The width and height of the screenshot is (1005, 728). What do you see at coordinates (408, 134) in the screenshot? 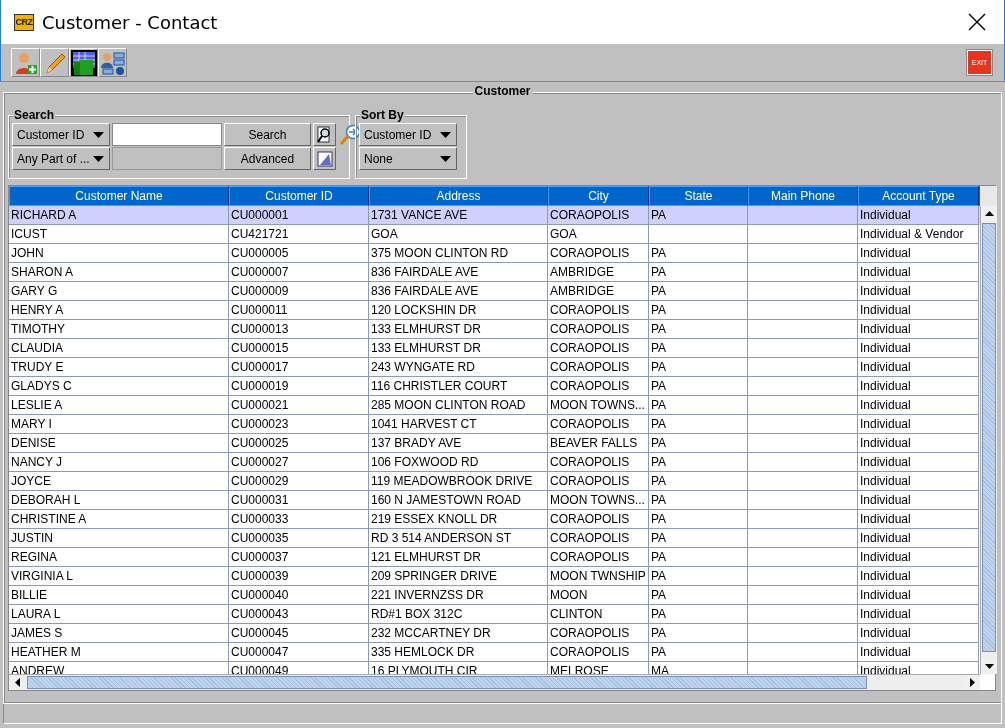
I see `sort-dropdown: Customer ID` at bounding box center [408, 134].